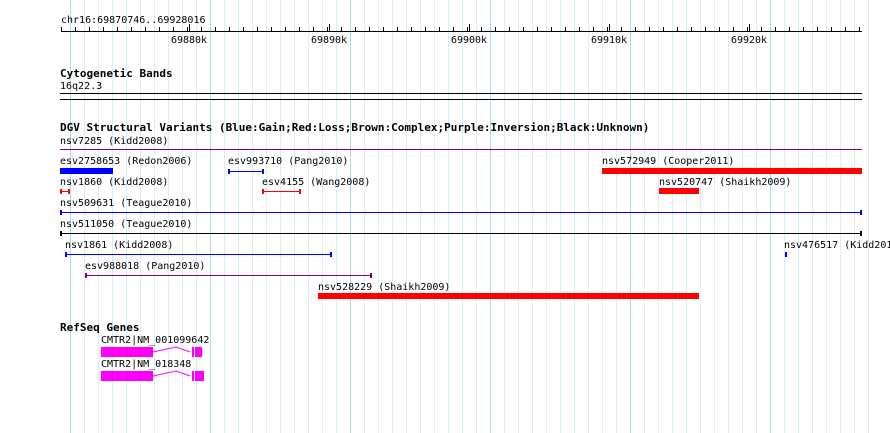 Image resolution: width=890 pixels, height=433 pixels. I want to click on feature-label-nsv509631: nsv509631 (Teague2010), so click(126, 203).